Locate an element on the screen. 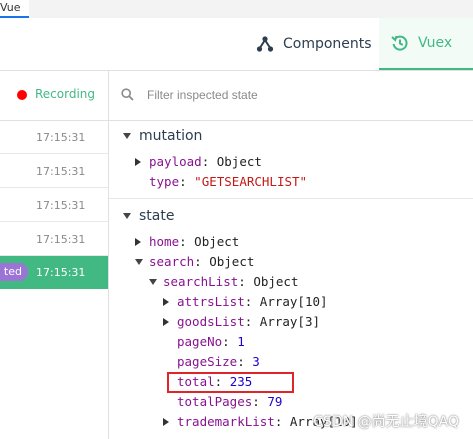 The image size is (473, 439). vuex-tab: Vuex is located at coordinates (426, 44).